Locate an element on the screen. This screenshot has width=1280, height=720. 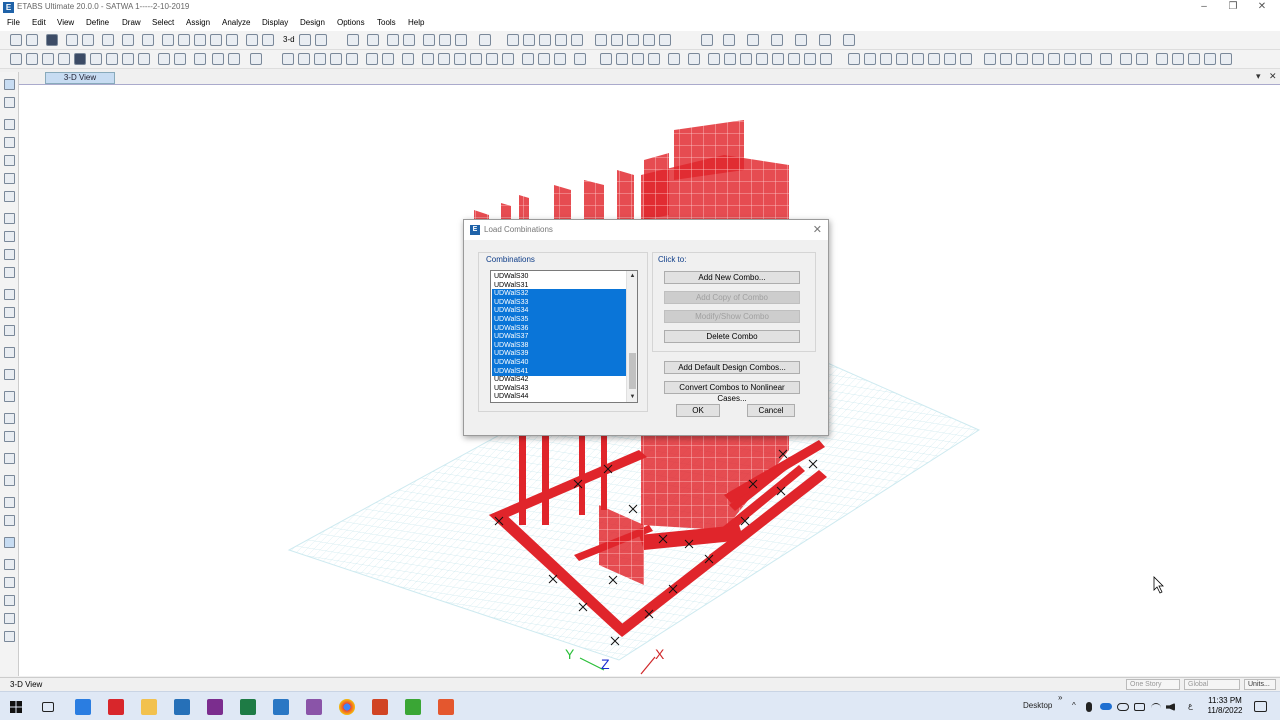
fill-icon is located at coordinates (825, 40).